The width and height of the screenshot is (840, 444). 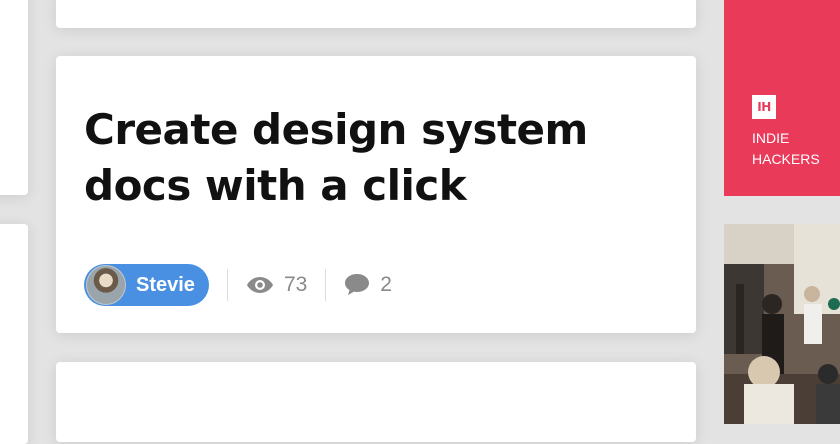 I want to click on comments-count: 2, so click(x=386, y=284).